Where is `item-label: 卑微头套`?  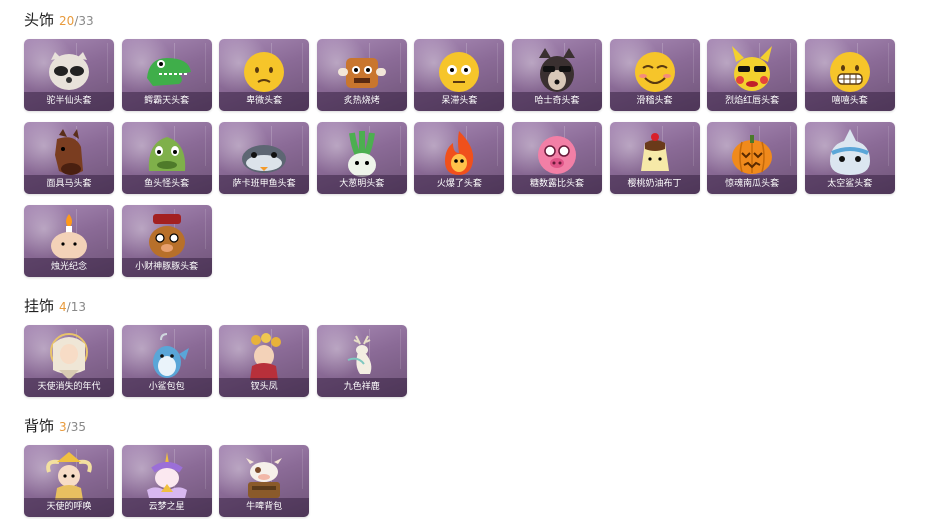 item-label: 卑微头套 is located at coordinates (264, 101).